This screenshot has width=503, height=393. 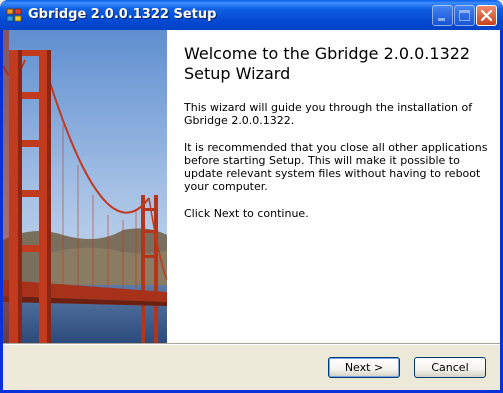 I want to click on minimize-icon, so click(x=441, y=19).